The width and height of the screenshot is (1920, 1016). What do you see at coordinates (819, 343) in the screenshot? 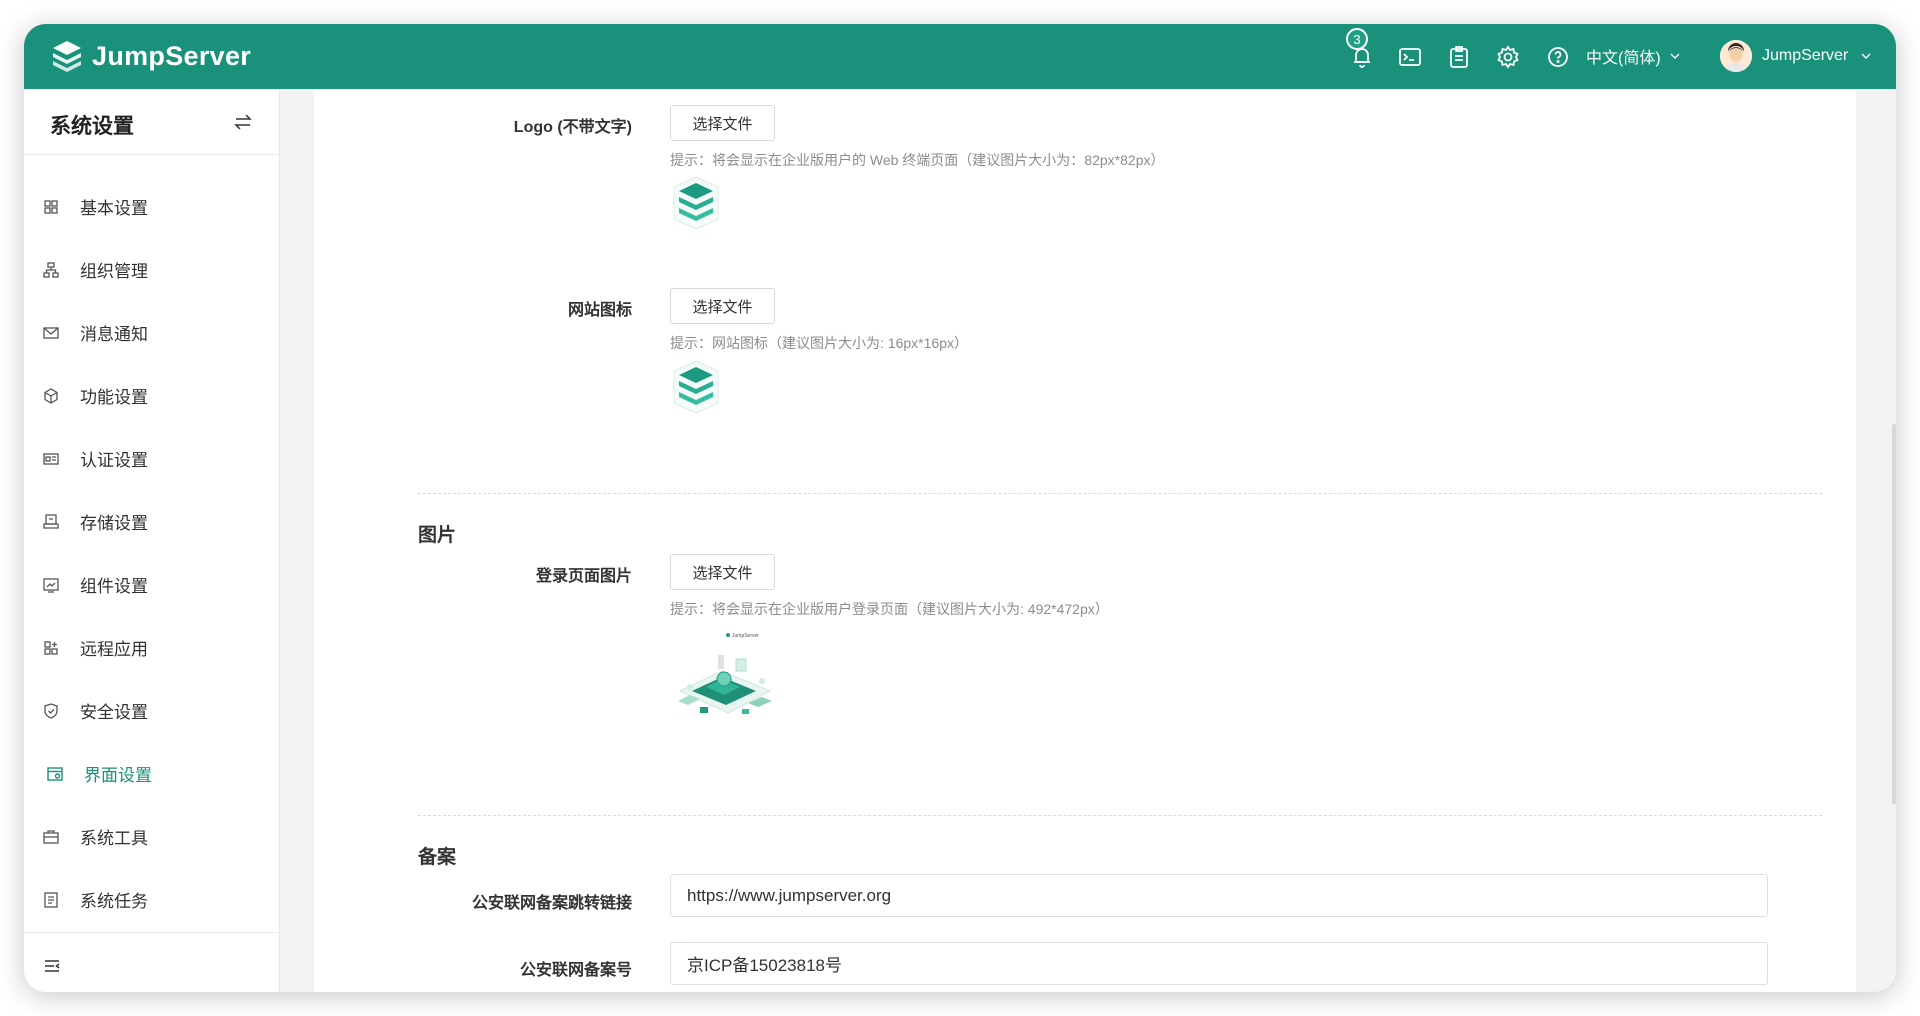
I see `favicon-hint: 提示：网站图标（建议图片大小为: 16px*16px）` at bounding box center [819, 343].